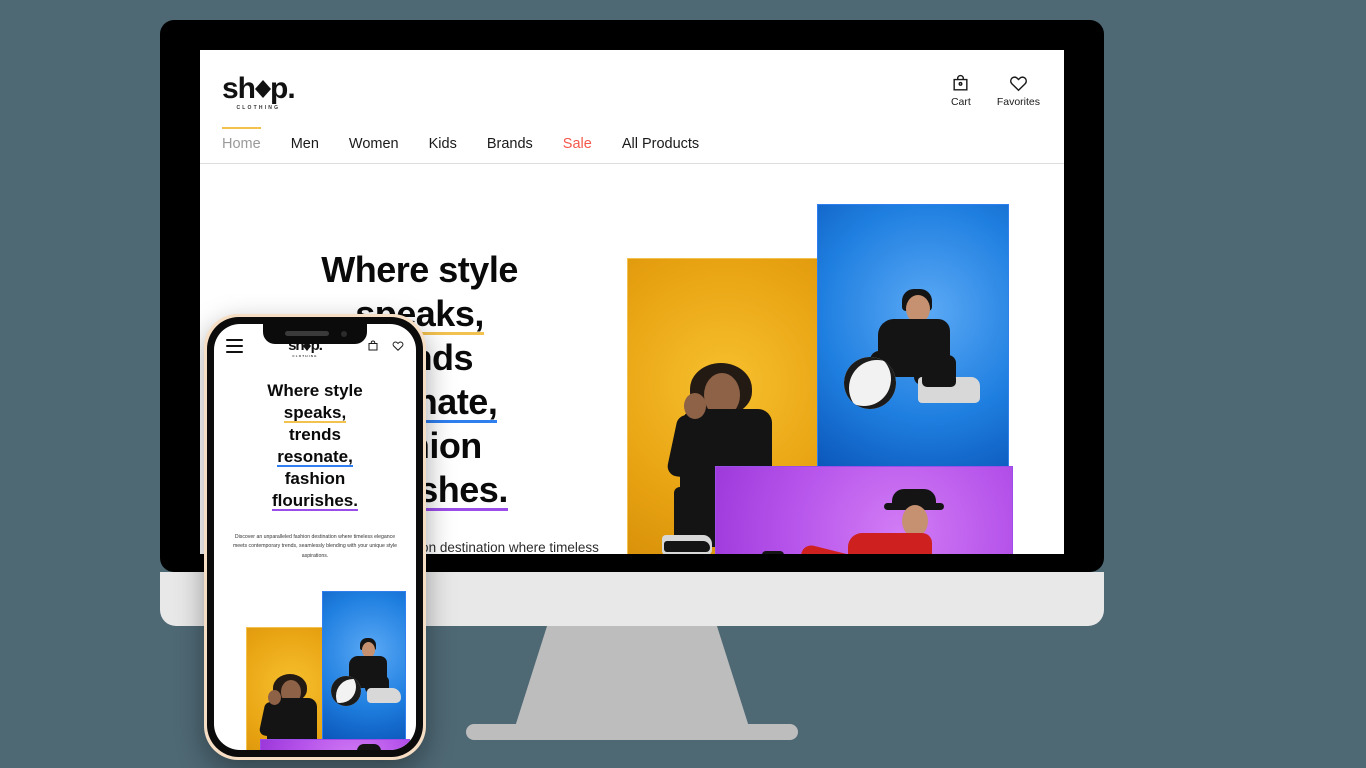 The width and height of the screenshot is (1366, 768). What do you see at coordinates (315, 501) in the screenshot?
I see `mobile-headline-line-6: flourishes.` at bounding box center [315, 501].